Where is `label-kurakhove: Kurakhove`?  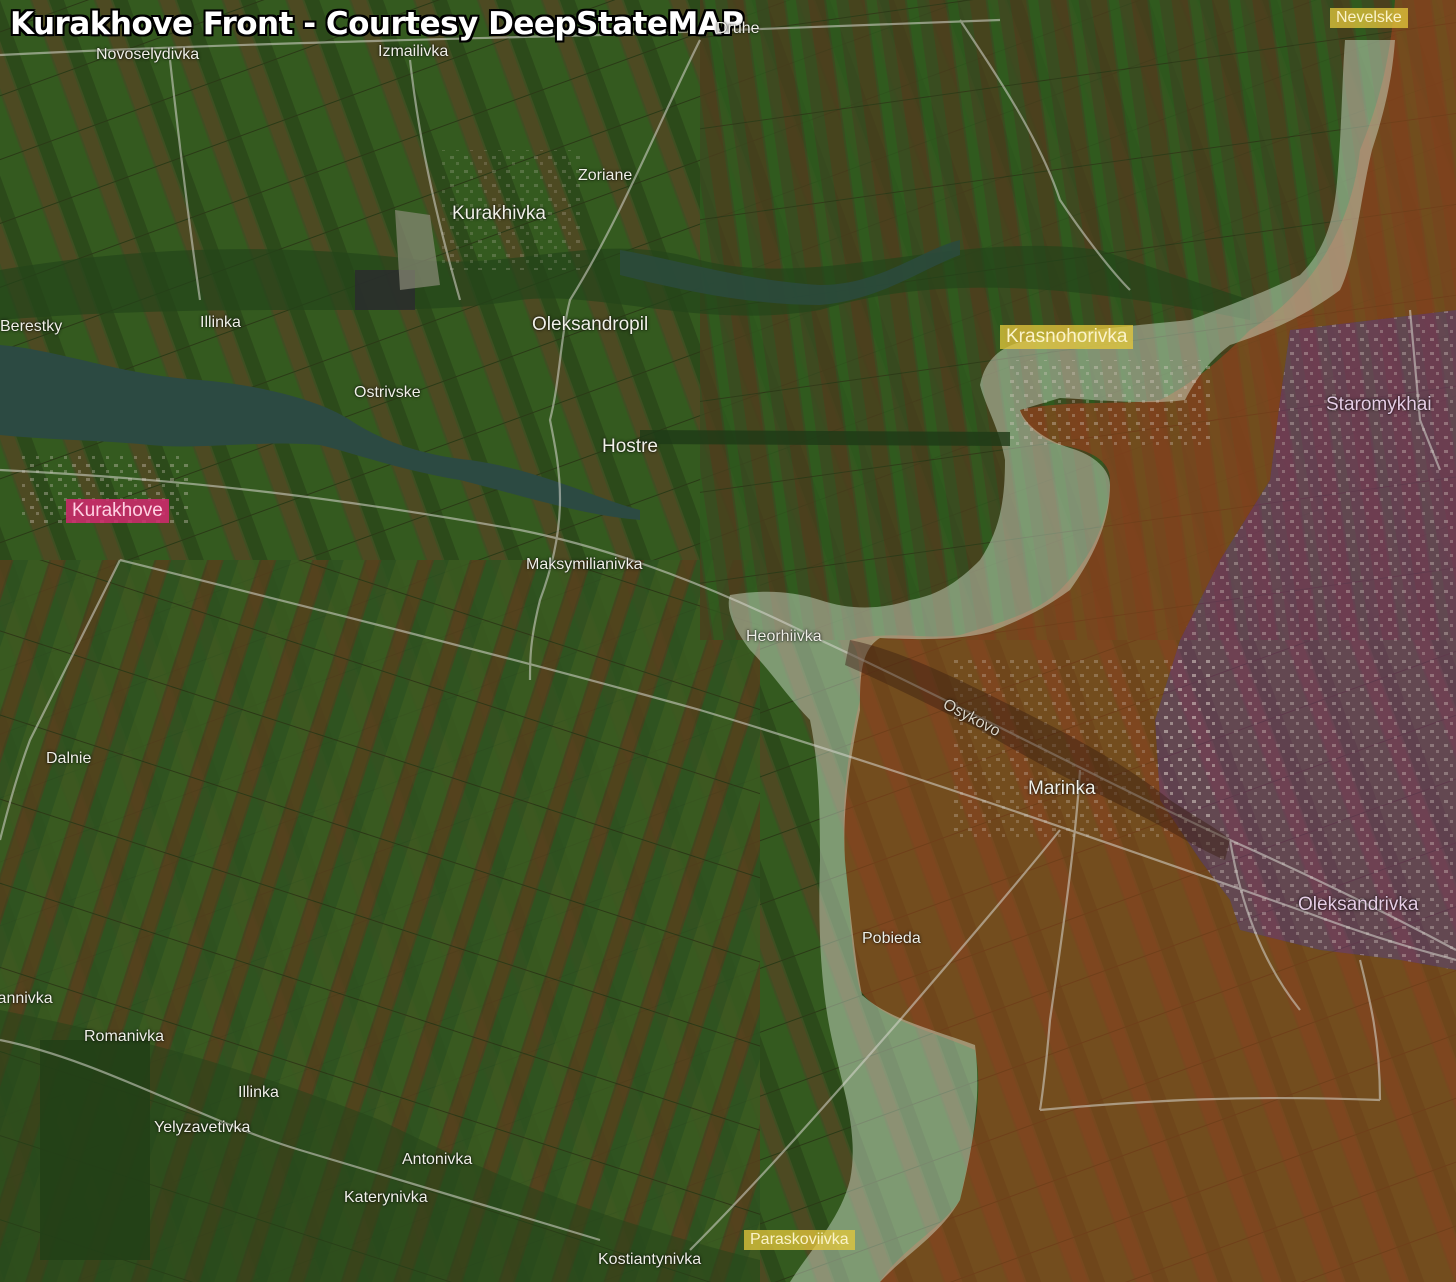
label-kurakhove: Kurakhove is located at coordinates (117, 511).